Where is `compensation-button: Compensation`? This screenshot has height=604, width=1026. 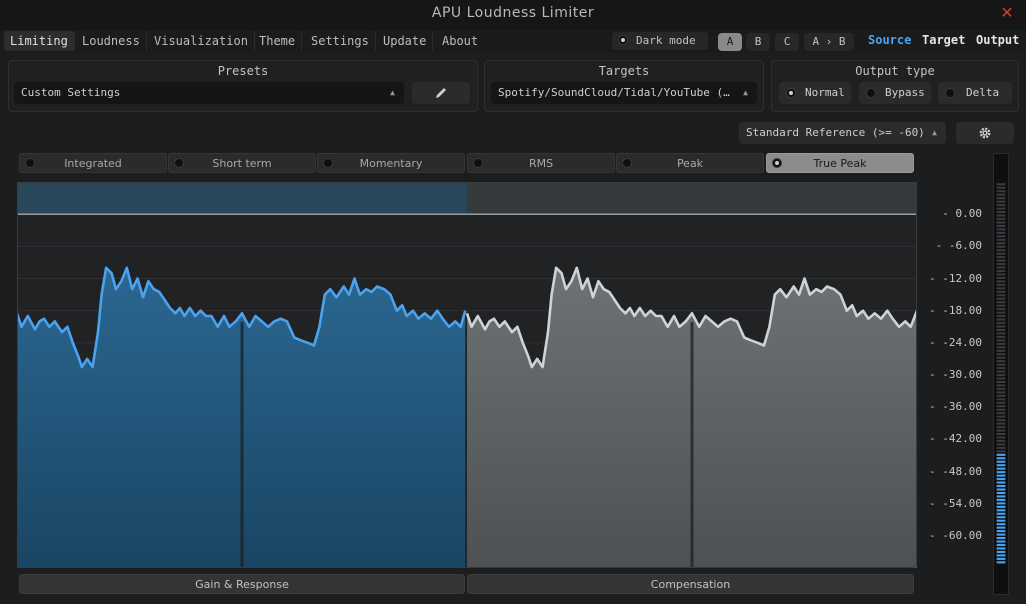 compensation-button: Compensation is located at coordinates (690, 584).